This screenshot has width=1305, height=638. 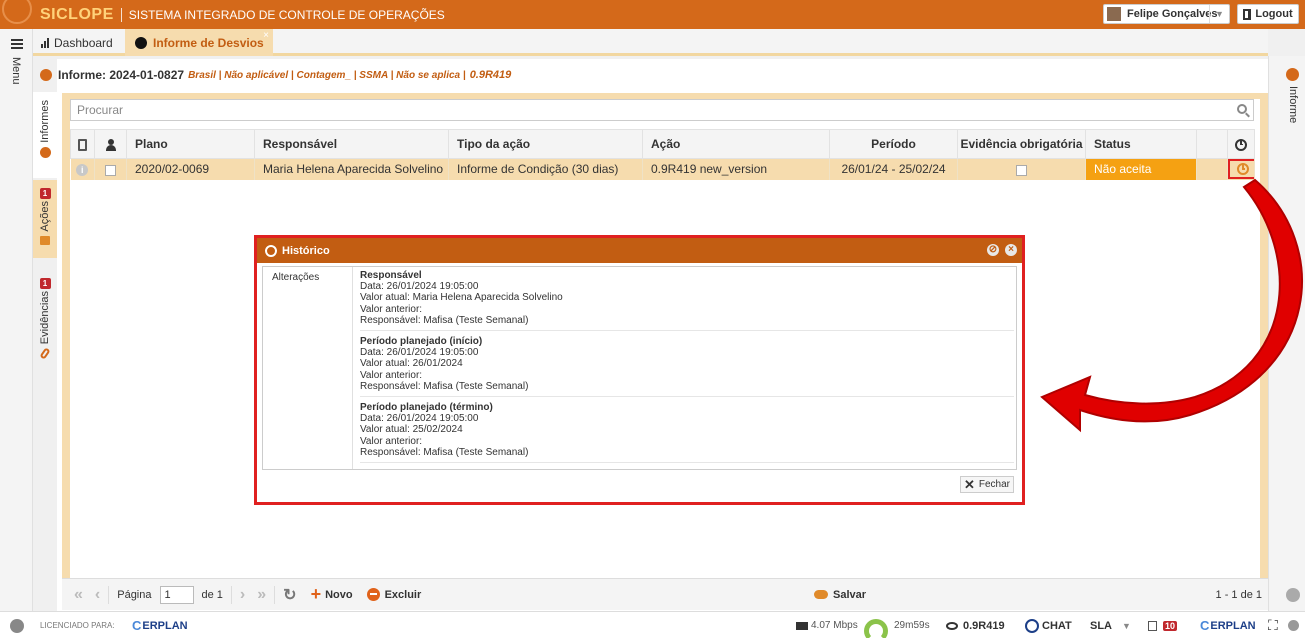 I want to click on record-count: 1 - 1 de 1, so click(x=1238, y=594).